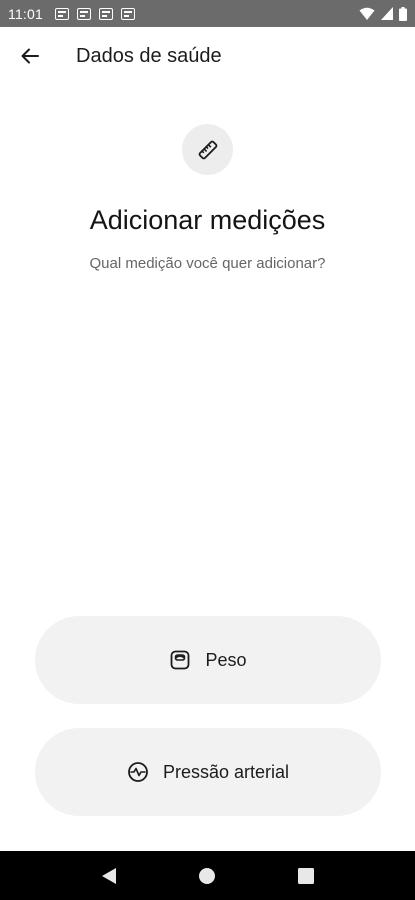 The image size is (415, 900). What do you see at coordinates (207, 220) in the screenshot?
I see `hero-title: Adicionar medições` at bounding box center [207, 220].